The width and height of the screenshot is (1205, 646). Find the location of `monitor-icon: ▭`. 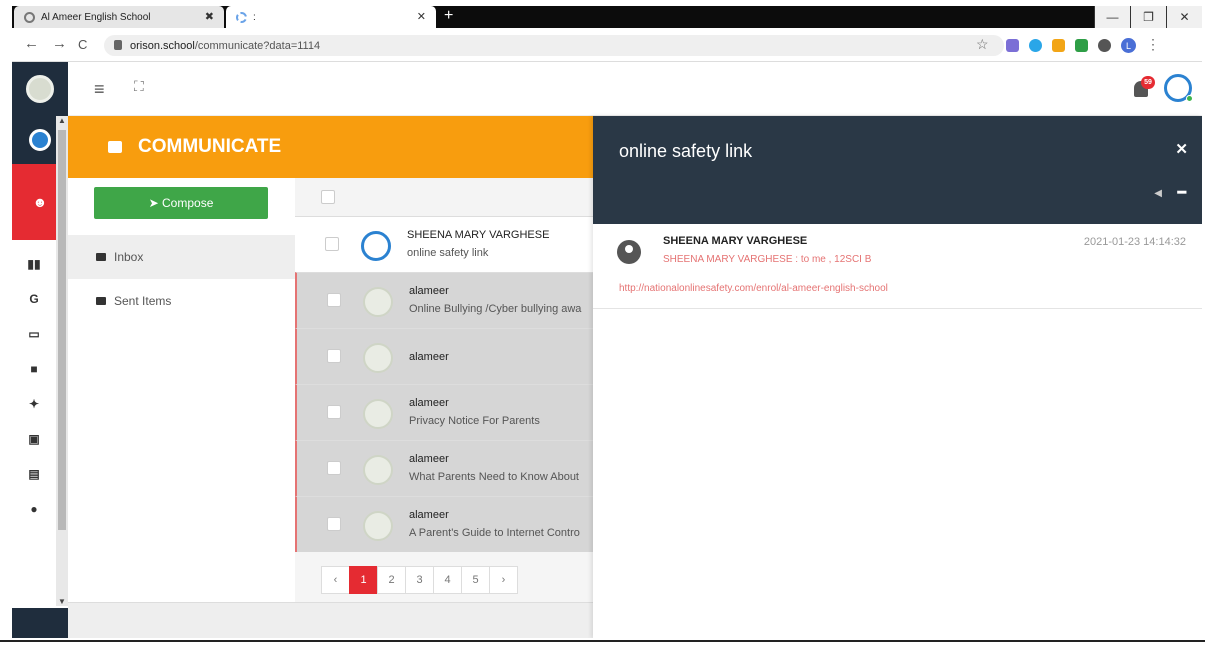

monitor-icon: ▭ is located at coordinates (34, 333).